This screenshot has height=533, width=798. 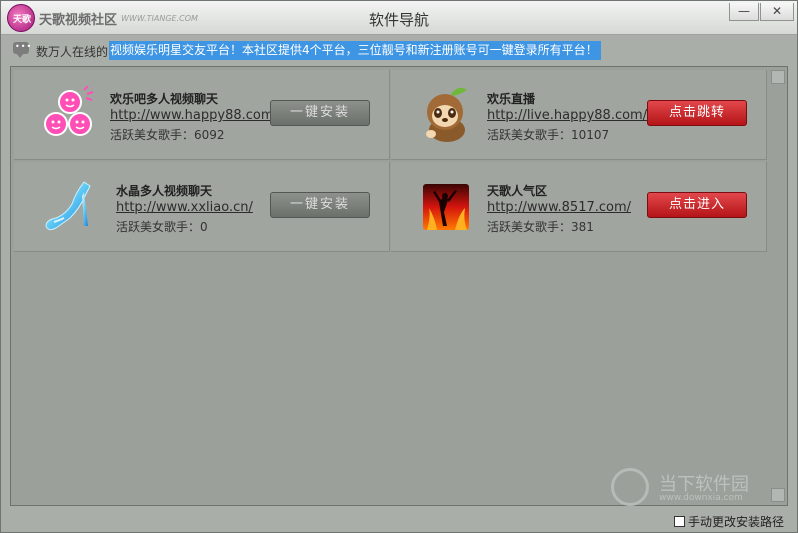 I want to click on minimize-button: —, so click(x=744, y=12).